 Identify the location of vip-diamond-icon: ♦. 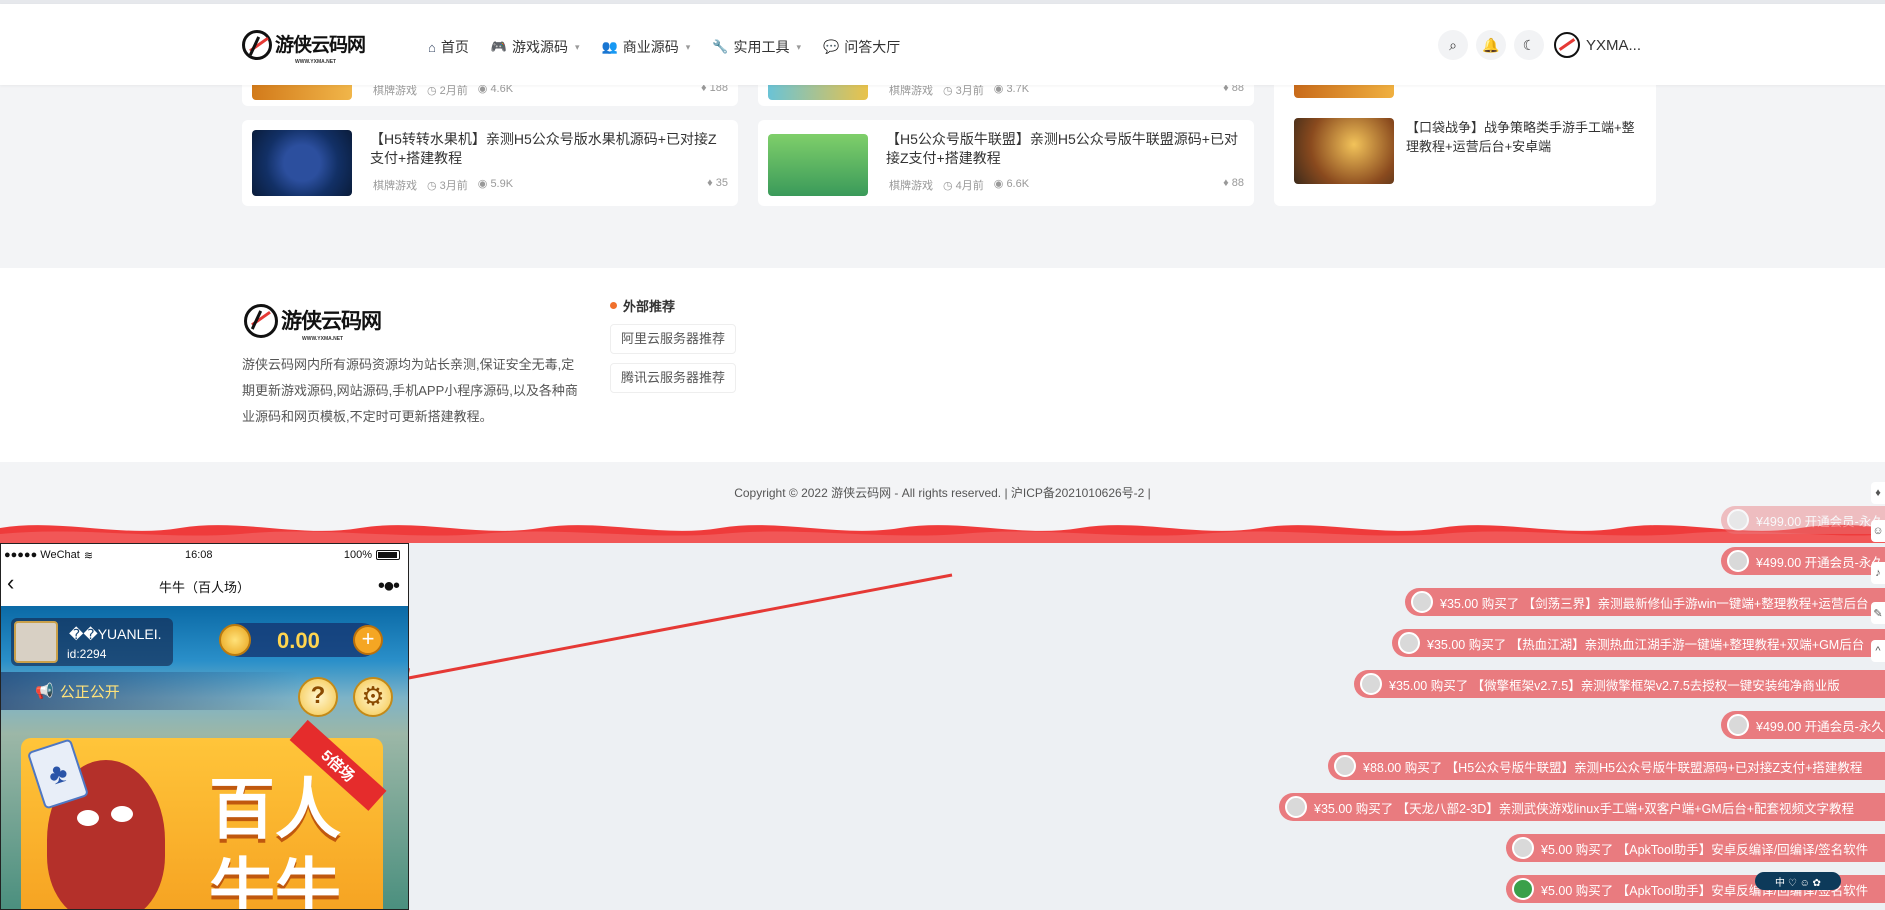
(1878, 493).